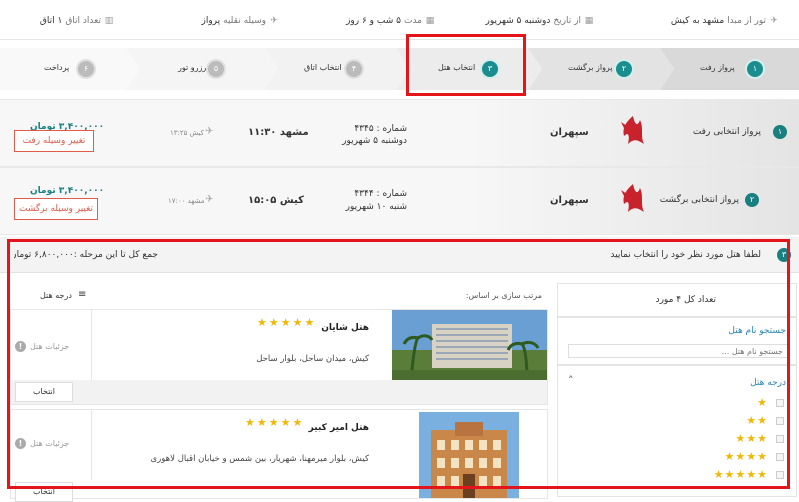 This screenshot has width=799, height=502. What do you see at coordinates (278, 132) in the screenshot?
I see `departure-time: مشهد ۱۱:۳۰` at bounding box center [278, 132].